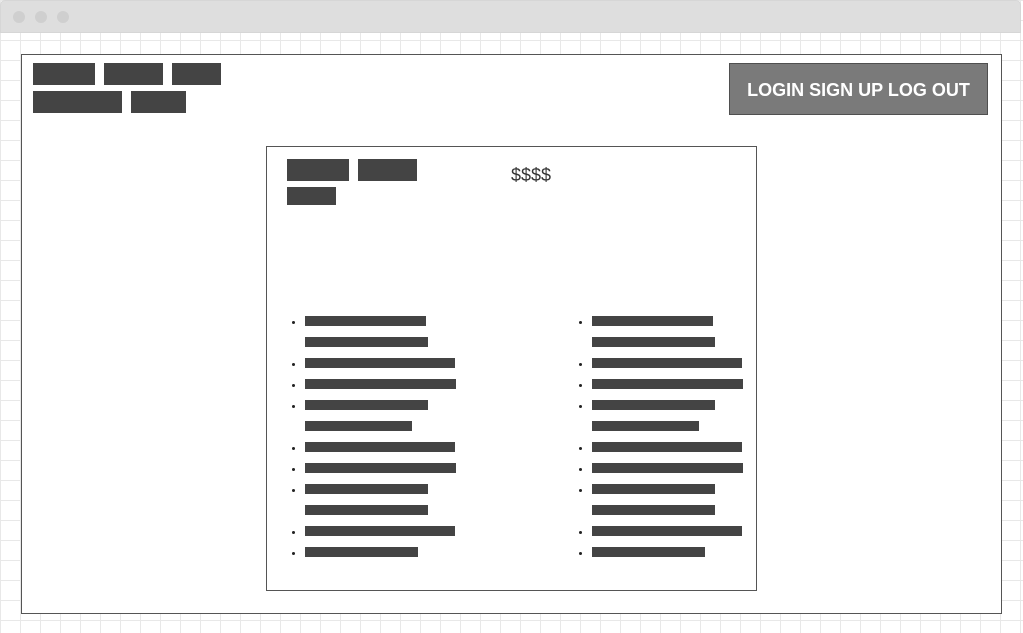  What do you see at coordinates (531, 175) in the screenshot?
I see `product-price: $$$$` at bounding box center [531, 175].